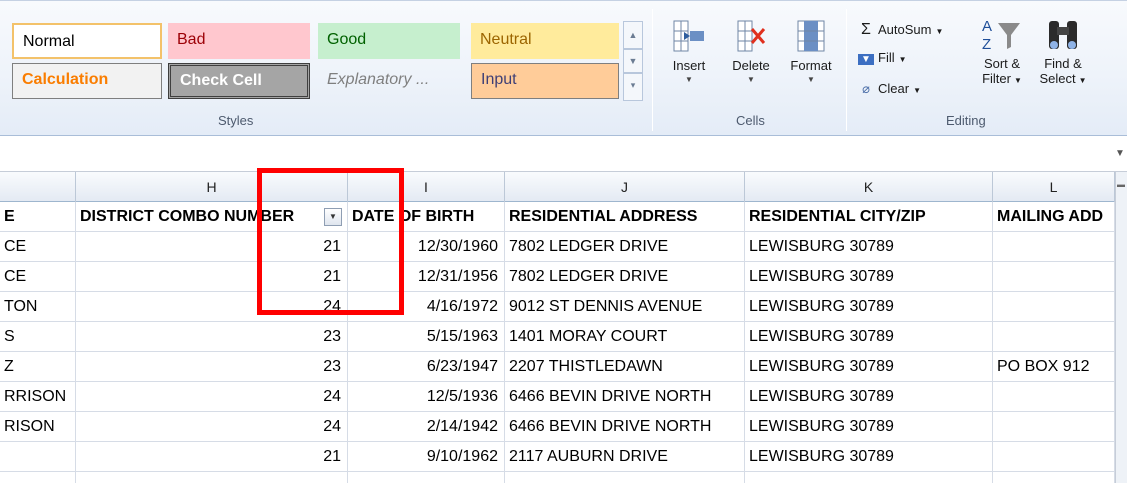  Describe the element at coordinates (889, 89) in the screenshot. I see `clear-button: ⌀ Clear ▼` at that location.